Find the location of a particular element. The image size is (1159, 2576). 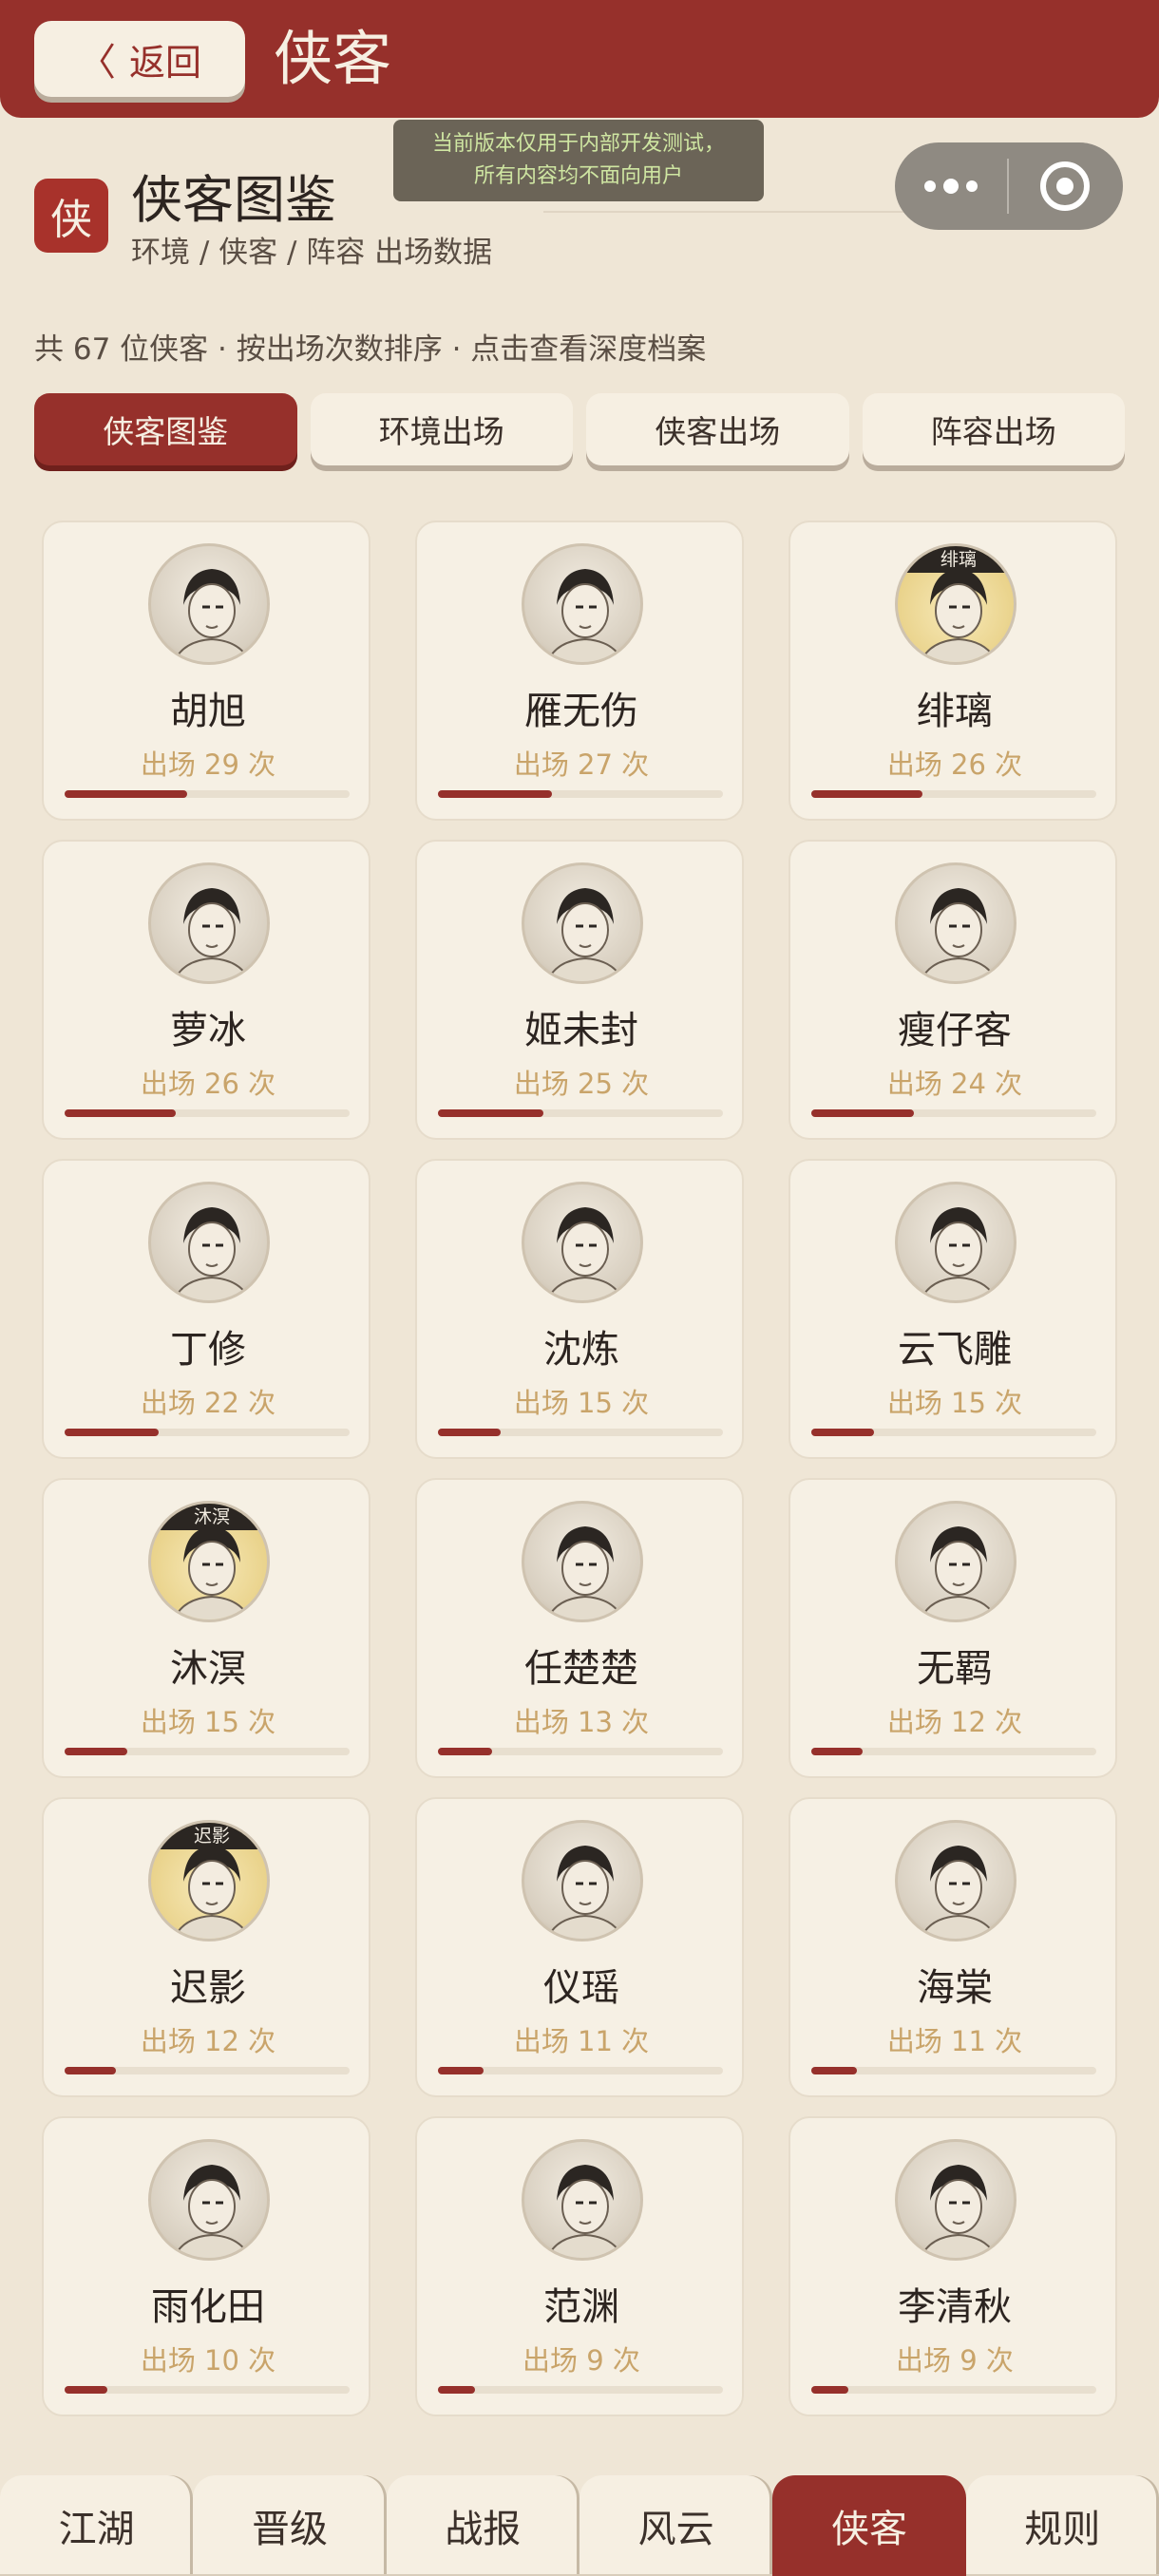

hero-name: 仪瑶 is located at coordinates (581, 1988).